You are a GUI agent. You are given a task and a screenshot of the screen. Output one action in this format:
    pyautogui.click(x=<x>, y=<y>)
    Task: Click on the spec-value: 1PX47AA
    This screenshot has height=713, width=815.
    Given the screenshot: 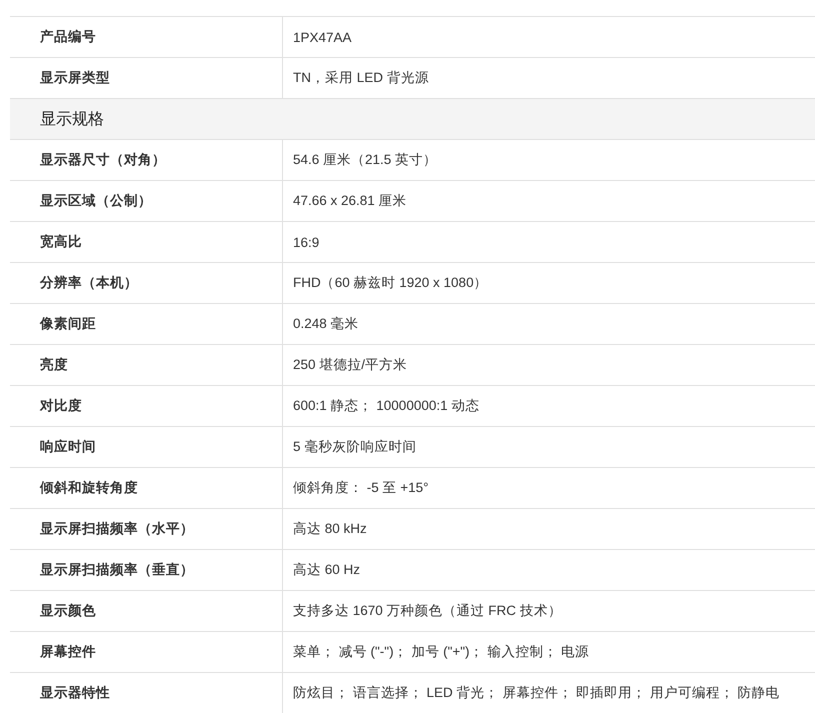 What is the action you would take?
    pyautogui.click(x=322, y=37)
    